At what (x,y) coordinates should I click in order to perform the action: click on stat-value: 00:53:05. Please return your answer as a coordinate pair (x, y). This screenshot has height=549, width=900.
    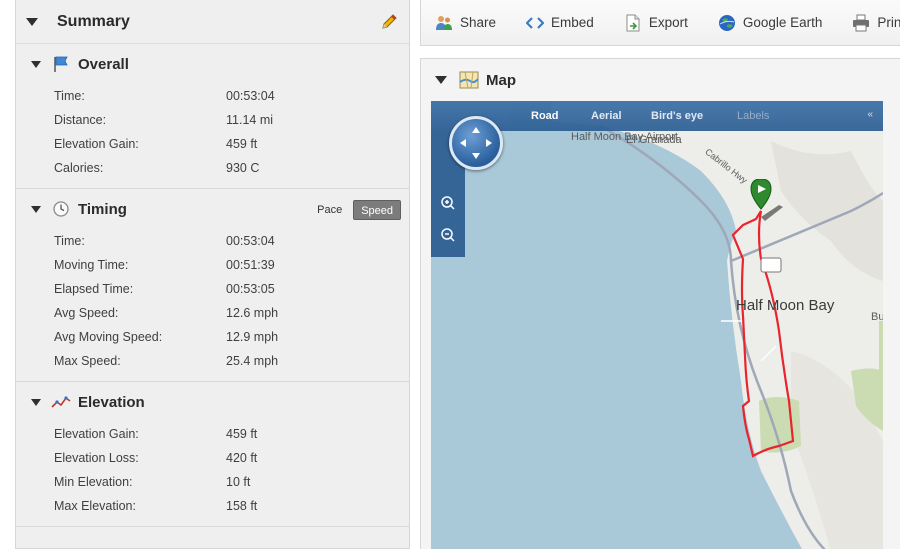
    Looking at the image, I should click on (250, 289).